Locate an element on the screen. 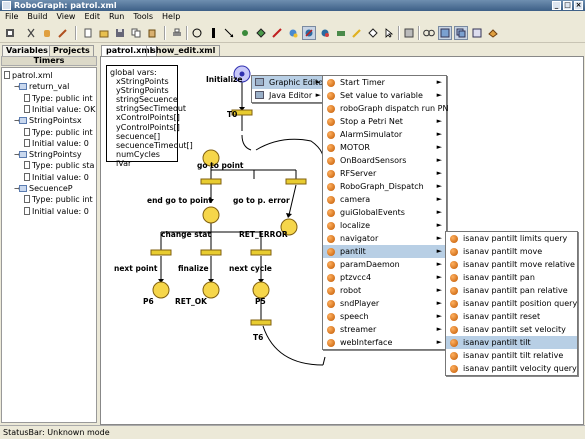 The image size is (585, 439). zoom-icon is located at coordinates (429, 33).